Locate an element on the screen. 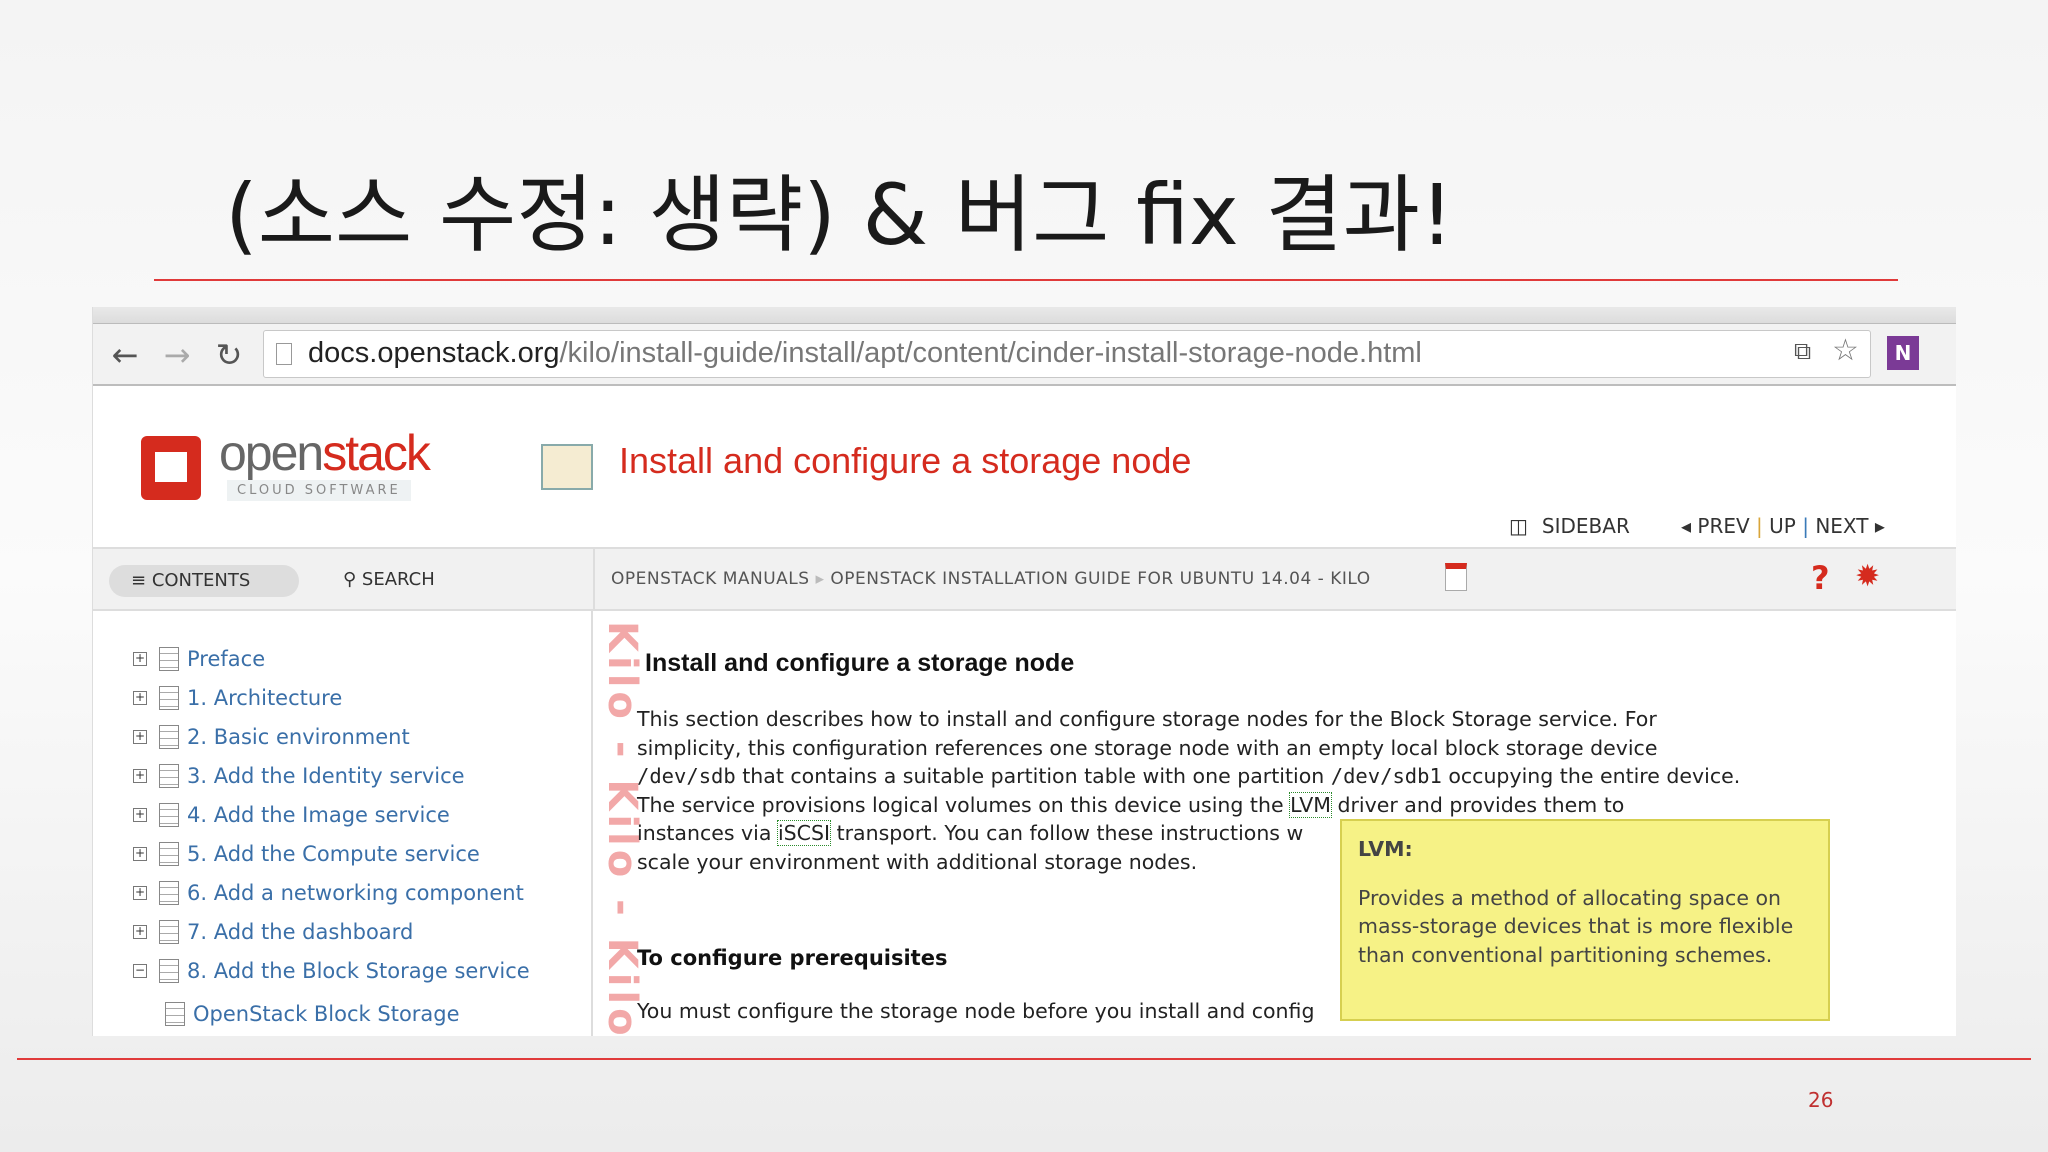 This screenshot has width=2048, height=1152. up-link: UP is located at coordinates (1782, 526).